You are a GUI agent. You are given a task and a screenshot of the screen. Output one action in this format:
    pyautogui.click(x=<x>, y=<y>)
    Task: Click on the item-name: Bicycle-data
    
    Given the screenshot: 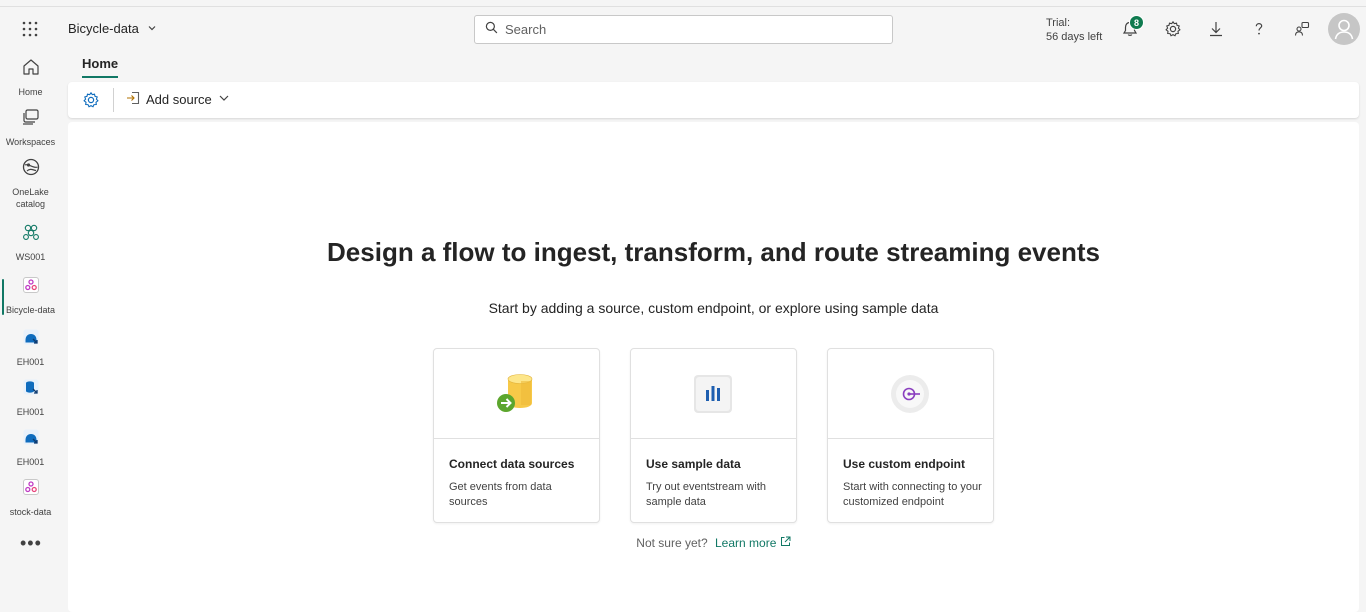 What is the action you would take?
    pyautogui.click(x=103, y=28)
    